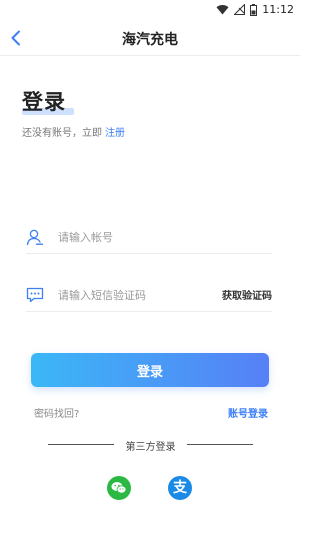 This screenshot has width=320, height=533. I want to click on status-bar: 11:12, so click(150, 10).